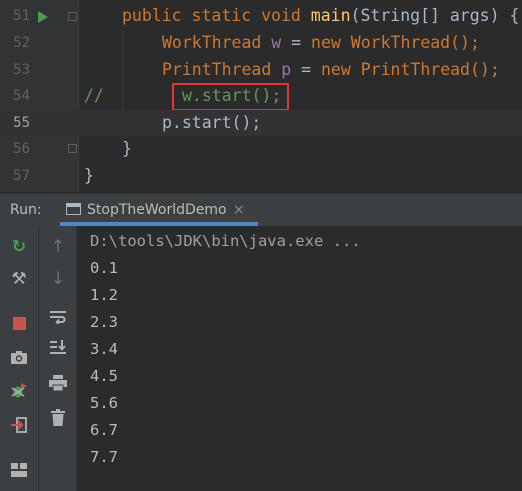 The width and height of the screenshot is (522, 491). I want to click on code-text: public static void main(String[] args) {, so click(321, 15).